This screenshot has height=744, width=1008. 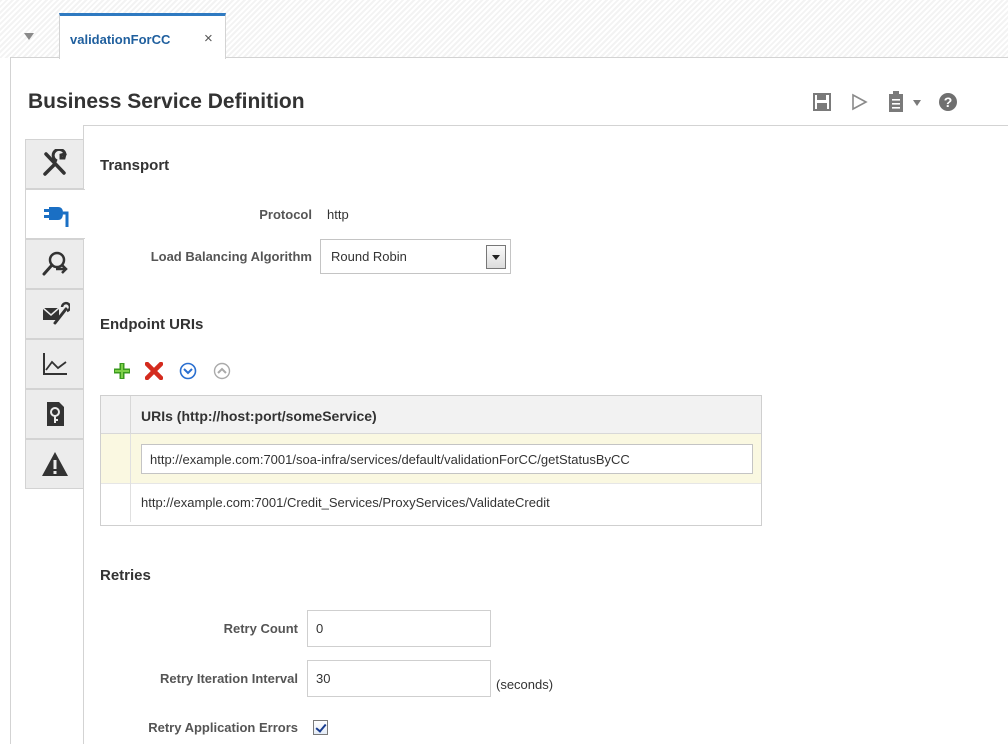 What do you see at coordinates (496, 257) in the screenshot?
I see `chevron-down-icon` at bounding box center [496, 257].